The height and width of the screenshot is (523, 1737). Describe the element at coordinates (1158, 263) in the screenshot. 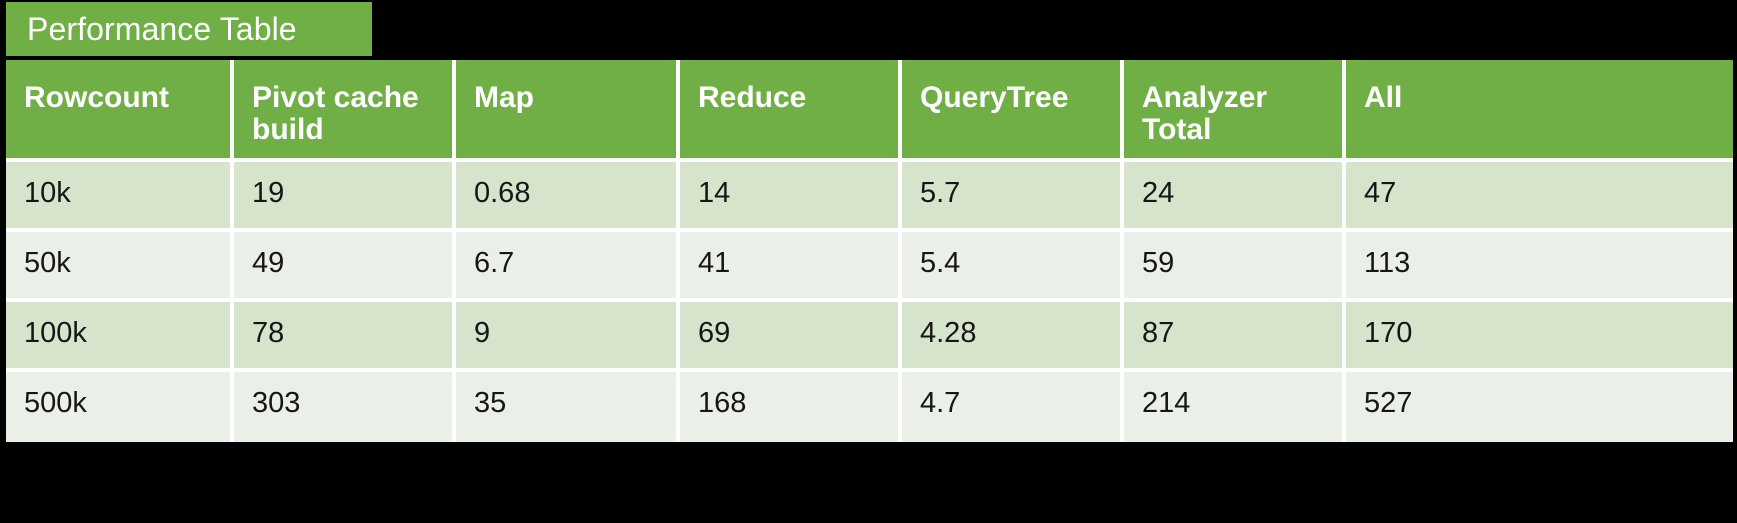

I see `cell-value: 59` at that location.